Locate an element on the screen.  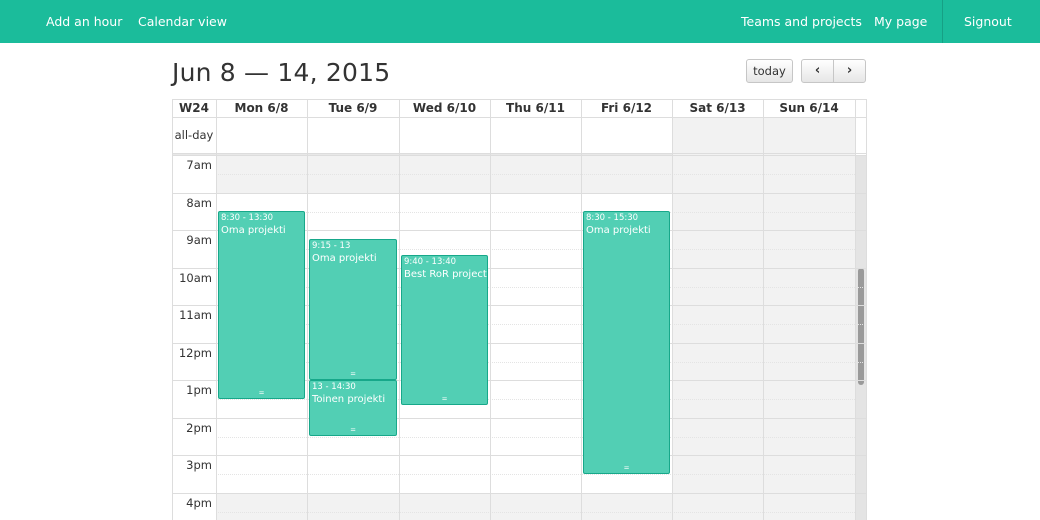
hour-label: 8am is located at coordinates (199, 203).